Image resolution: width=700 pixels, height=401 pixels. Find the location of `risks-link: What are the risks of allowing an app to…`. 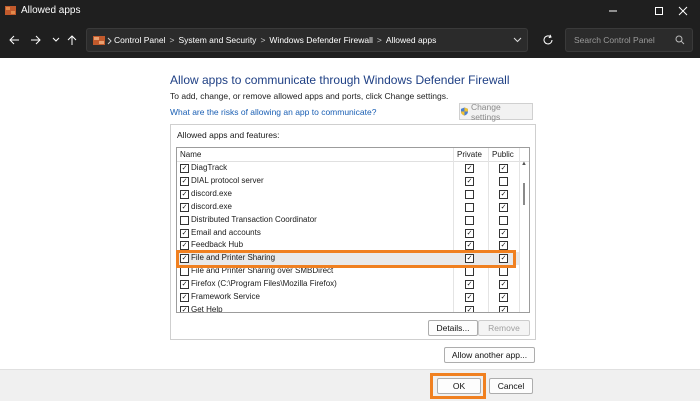

risks-link: What are the risks of allowing an app to… is located at coordinates (273, 112).